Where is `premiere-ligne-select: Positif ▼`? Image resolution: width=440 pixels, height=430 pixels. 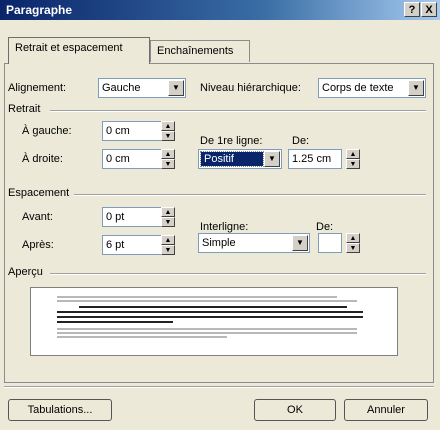 premiere-ligne-select: Positif ▼ is located at coordinates (240, 159).